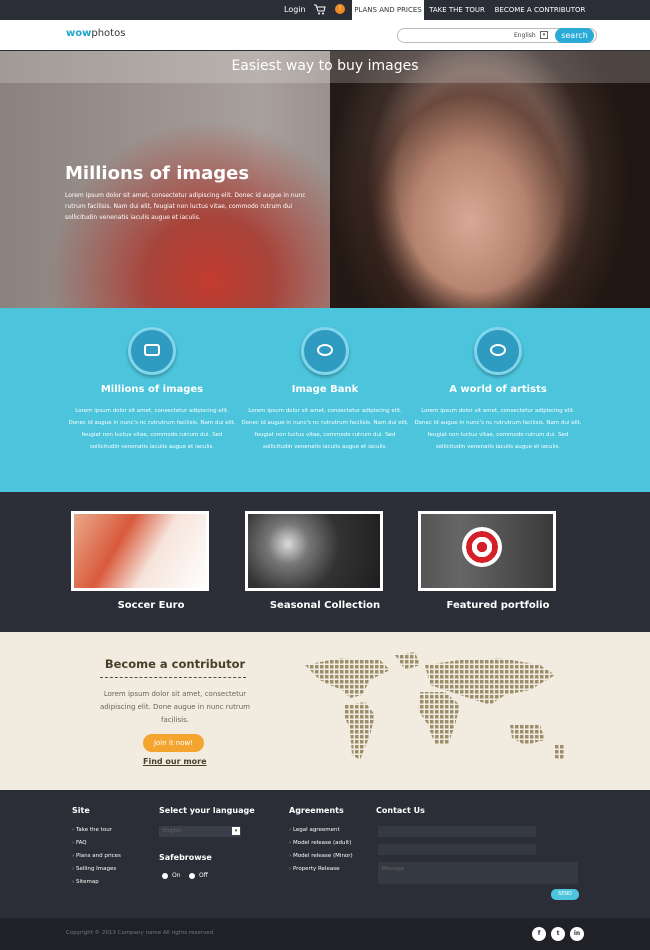 This screenshot has width=650, height=950. Describe the element at coordinates (92, 830) in the screenshot. I see `footer-link-tour: Take the tour` at that location.